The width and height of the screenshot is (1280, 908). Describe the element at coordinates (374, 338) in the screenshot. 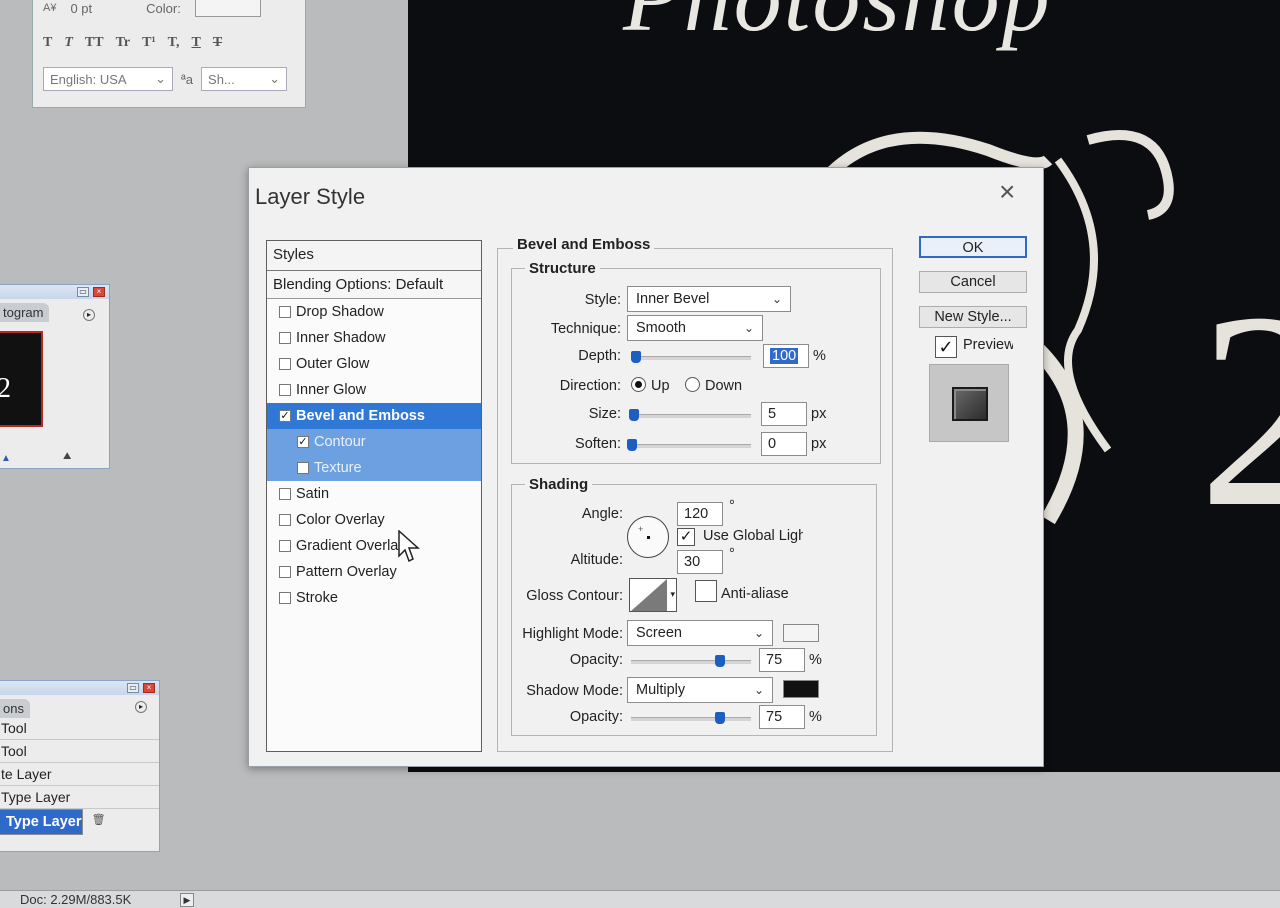

I see `style-item-inner-shadow: Inner Shadow` at that location.